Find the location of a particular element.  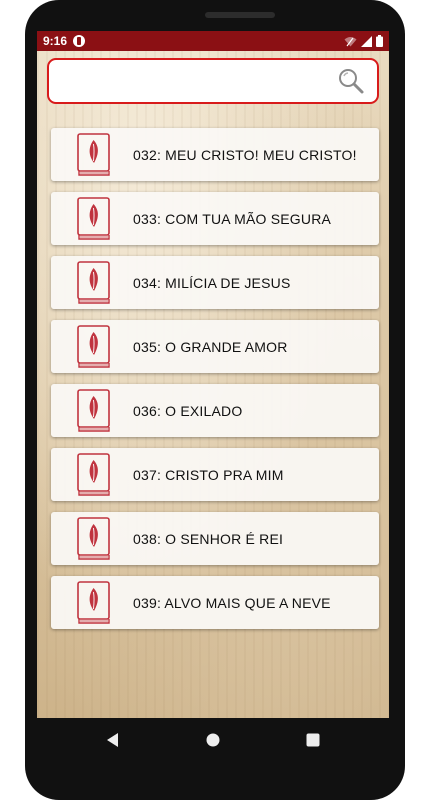

hymn-title: 032: MEU CRISTO! MEU CRISTO! is located at coordinates (245, 154).